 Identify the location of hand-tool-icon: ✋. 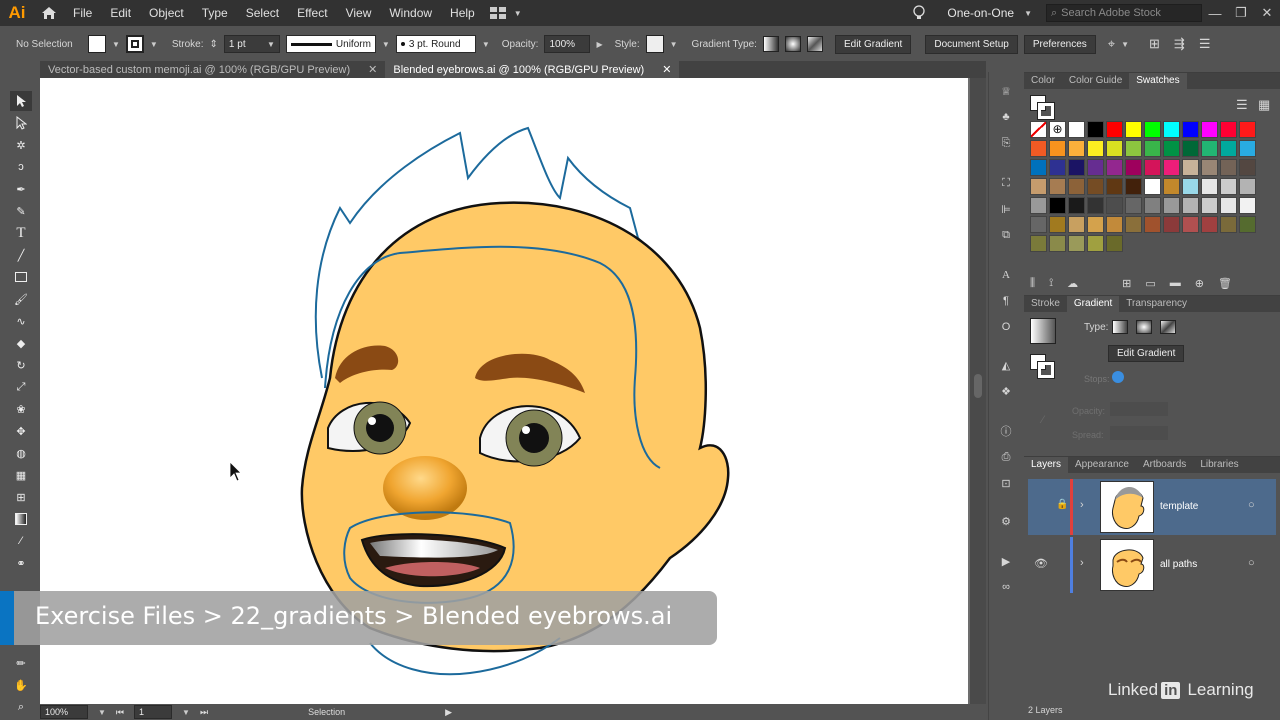
(21, 685).